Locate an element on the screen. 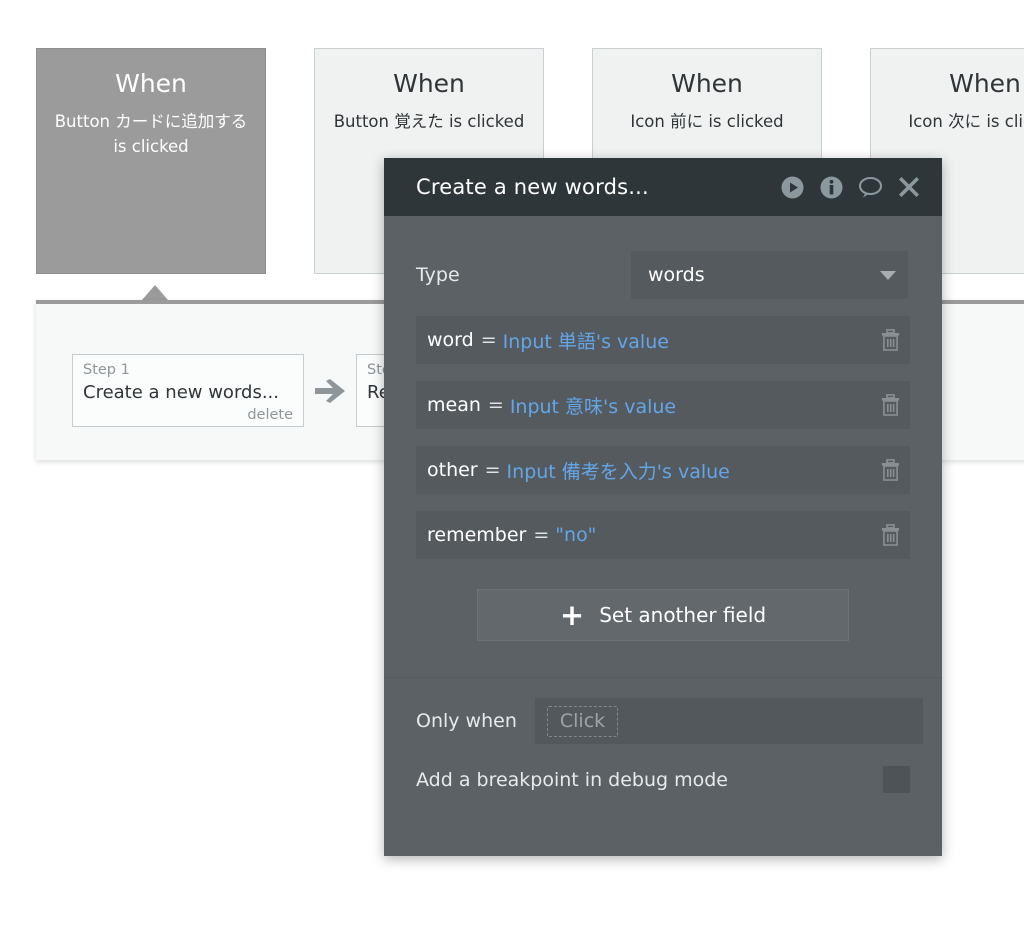 The image size is (1024, 931). set-another-field-button: + Set another field is located at coordinates (663, 615).